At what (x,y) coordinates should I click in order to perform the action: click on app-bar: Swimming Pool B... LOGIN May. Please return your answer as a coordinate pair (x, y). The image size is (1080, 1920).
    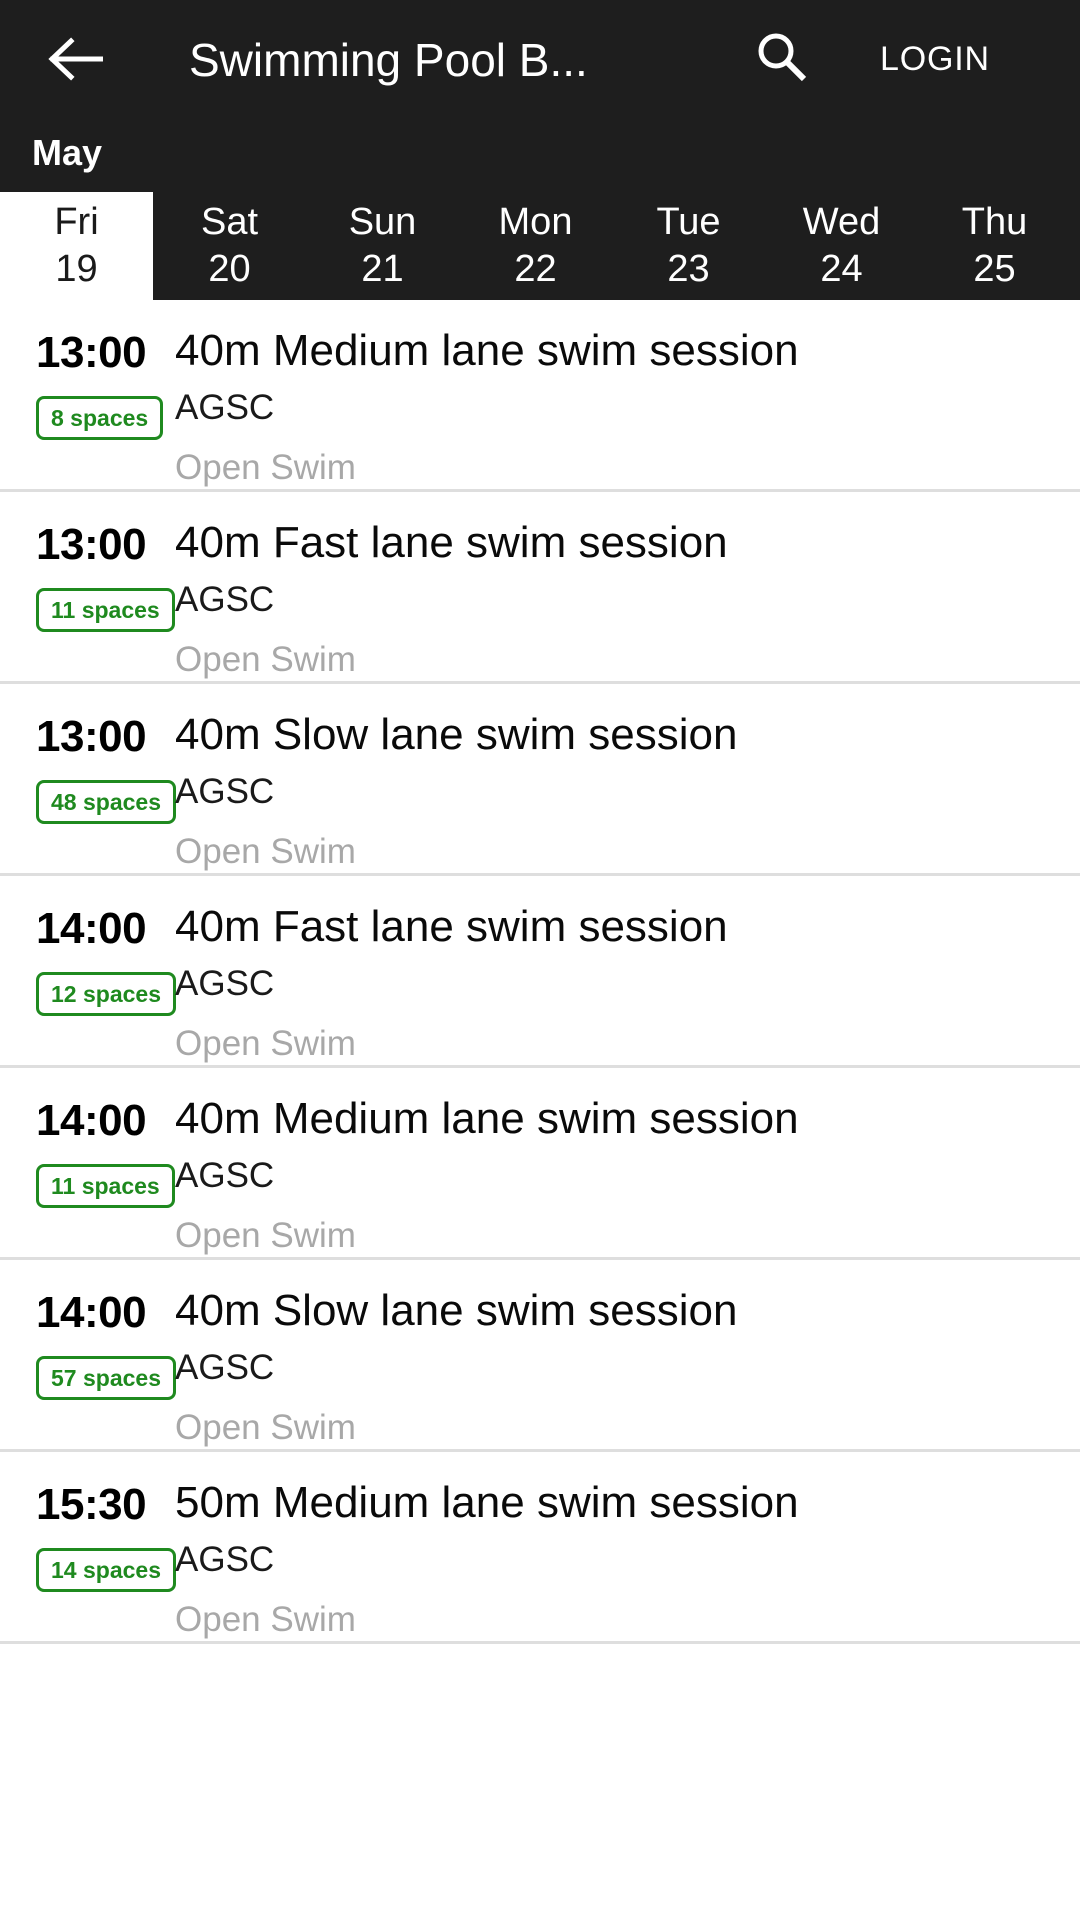
    Looking at the image, I should click on (540, 96).